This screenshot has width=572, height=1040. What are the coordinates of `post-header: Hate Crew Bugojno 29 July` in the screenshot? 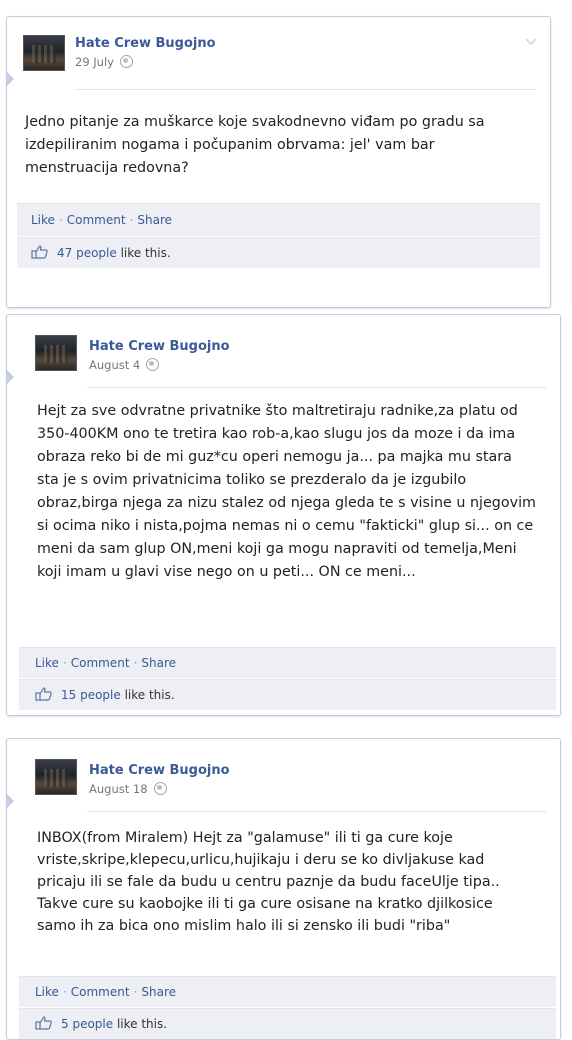 It's located at (279, 55).